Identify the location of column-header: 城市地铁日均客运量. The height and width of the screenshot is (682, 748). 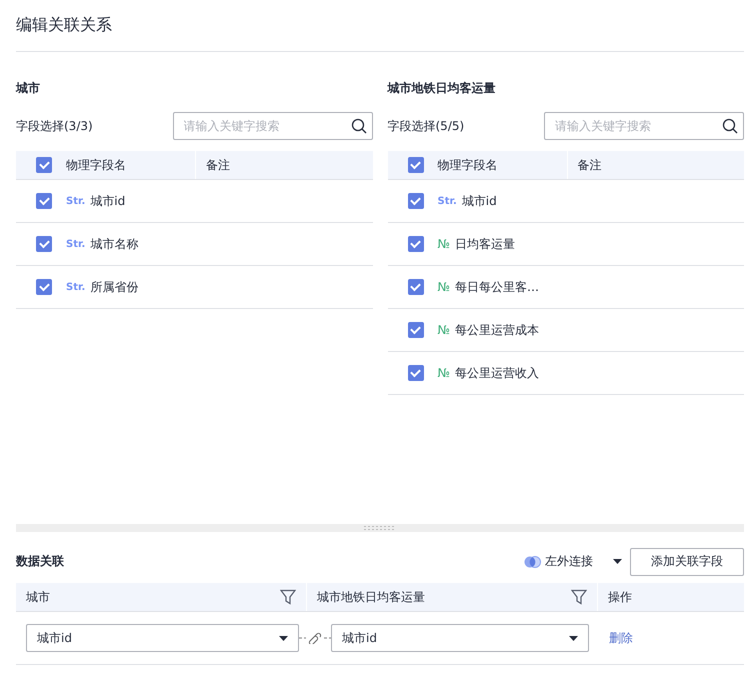
(371, 597).